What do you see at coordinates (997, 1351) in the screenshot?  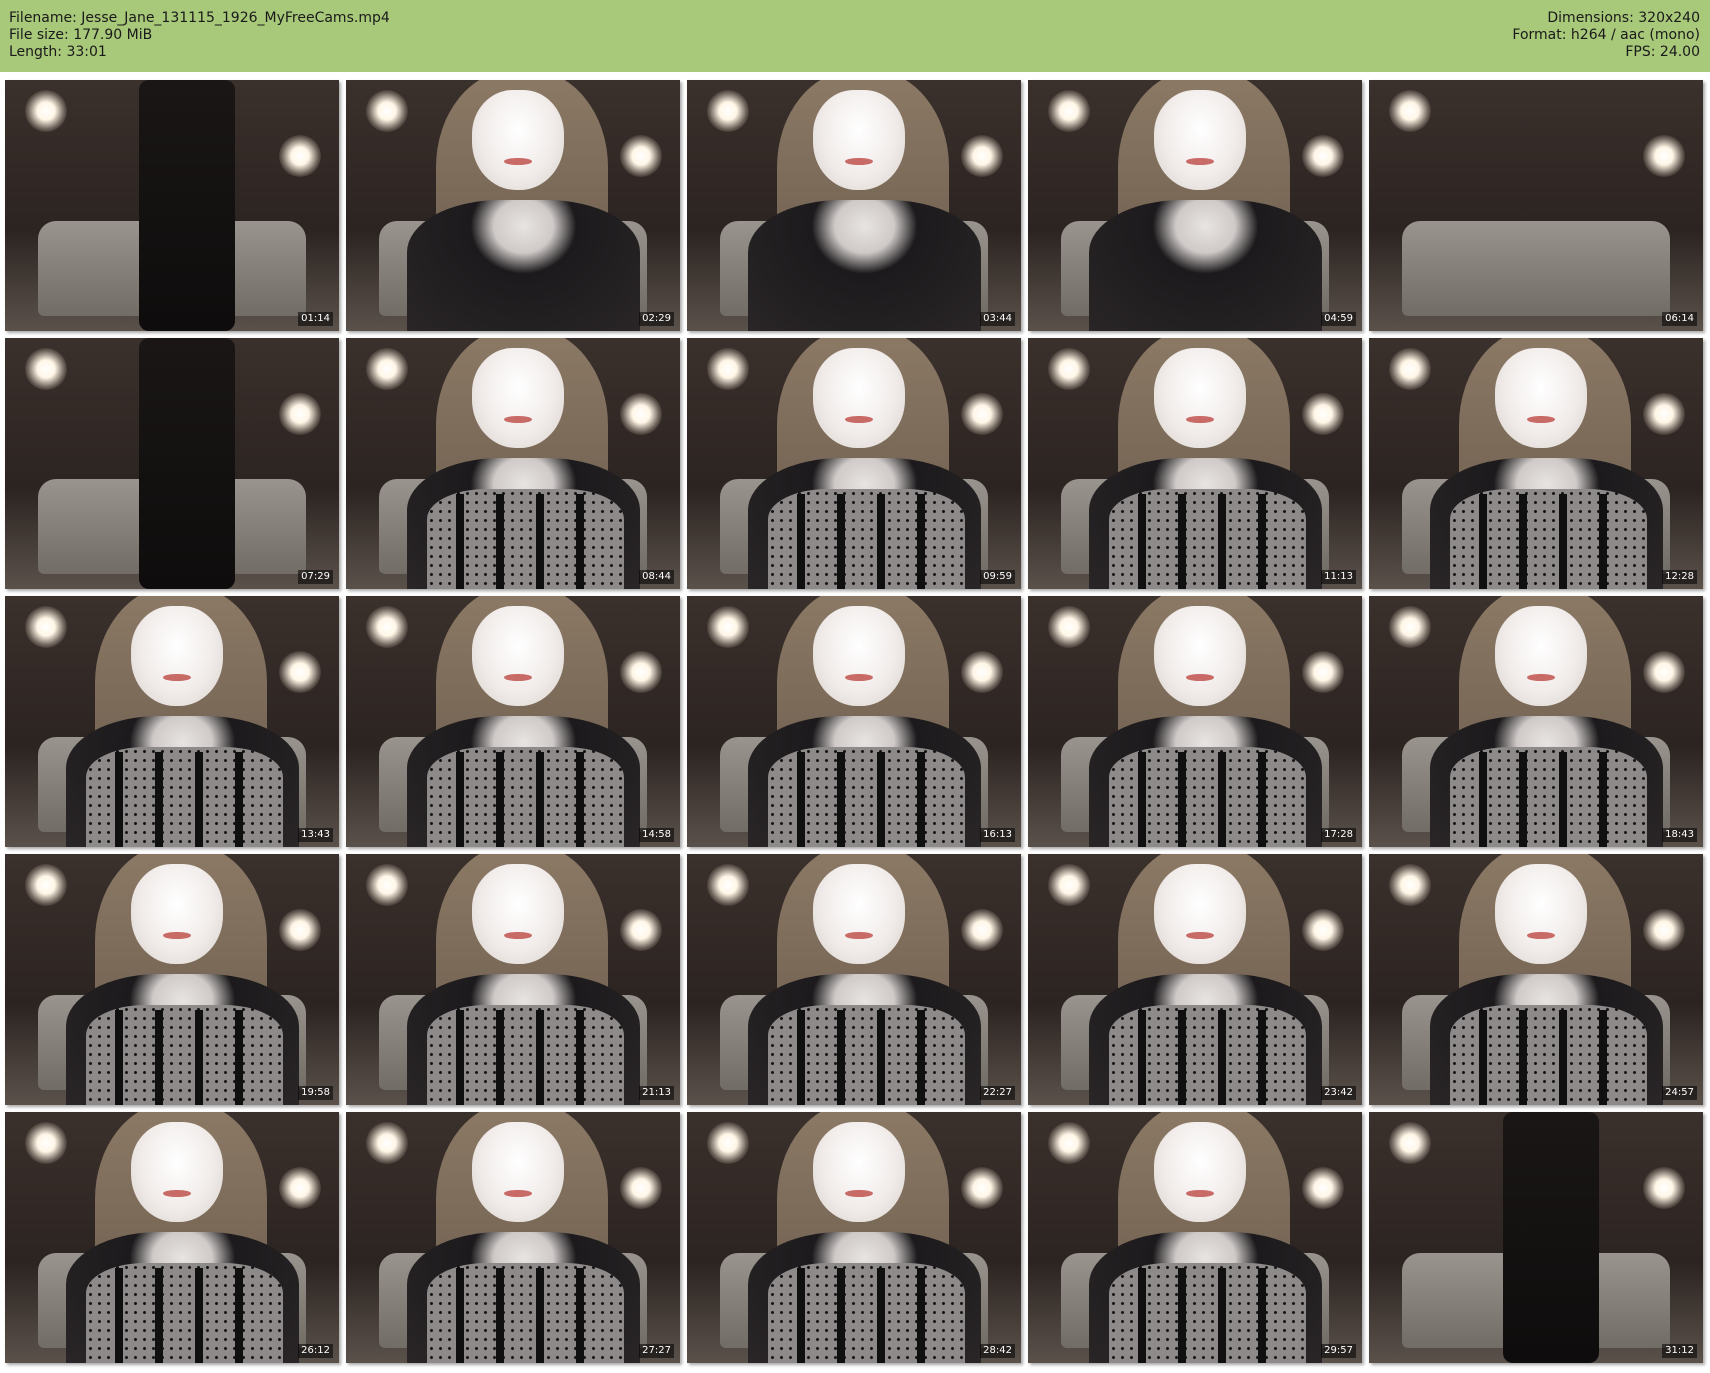 I see `thumbnail-timestamp: 28:42` at bounding box center [997, 1351].